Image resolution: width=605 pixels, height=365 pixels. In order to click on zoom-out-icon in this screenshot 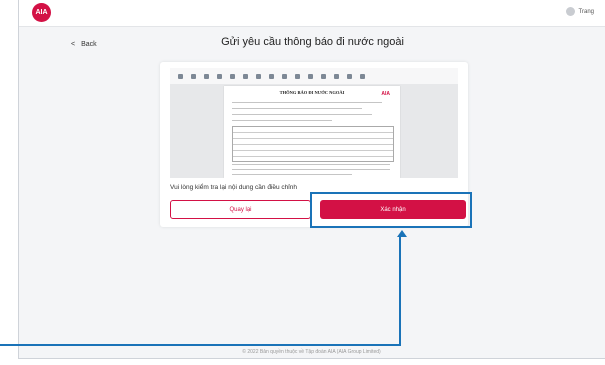, I will do `click(219, 76)`.